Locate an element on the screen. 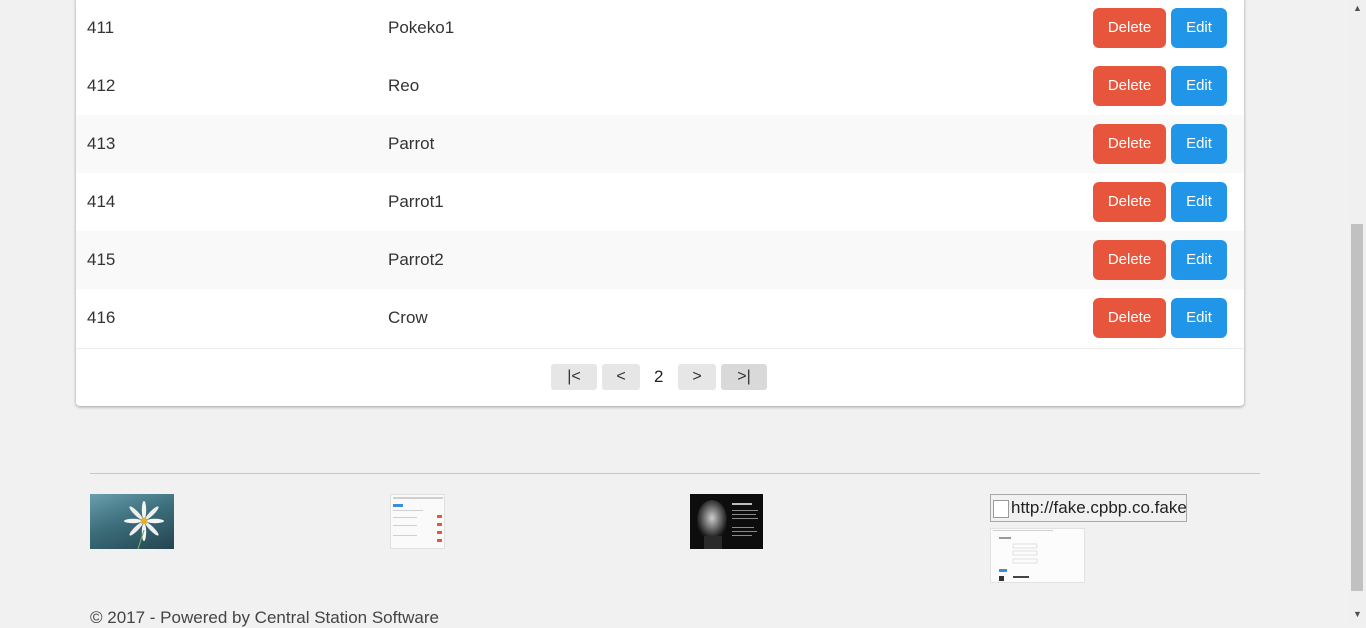 This screenshot has width=1366, height=628. table-row: 415 Parrot2 Delete Edit is located at coordinates (660, 260).